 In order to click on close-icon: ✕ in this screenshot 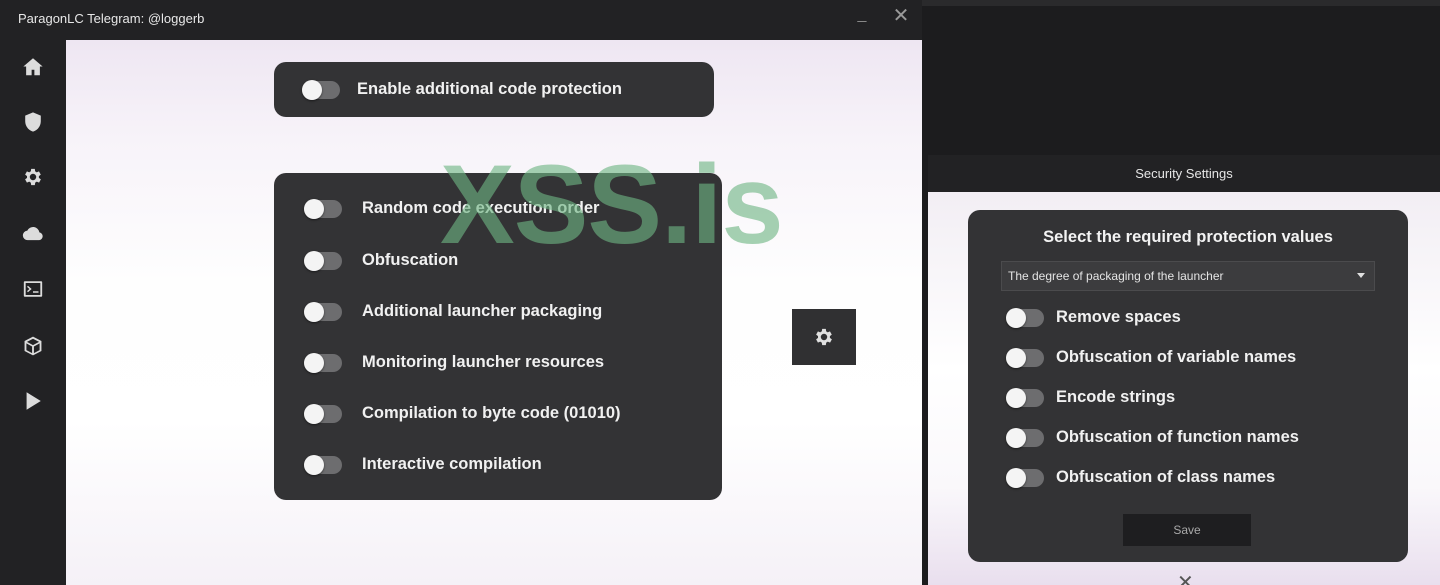, I will do `click(1185, 577)`.